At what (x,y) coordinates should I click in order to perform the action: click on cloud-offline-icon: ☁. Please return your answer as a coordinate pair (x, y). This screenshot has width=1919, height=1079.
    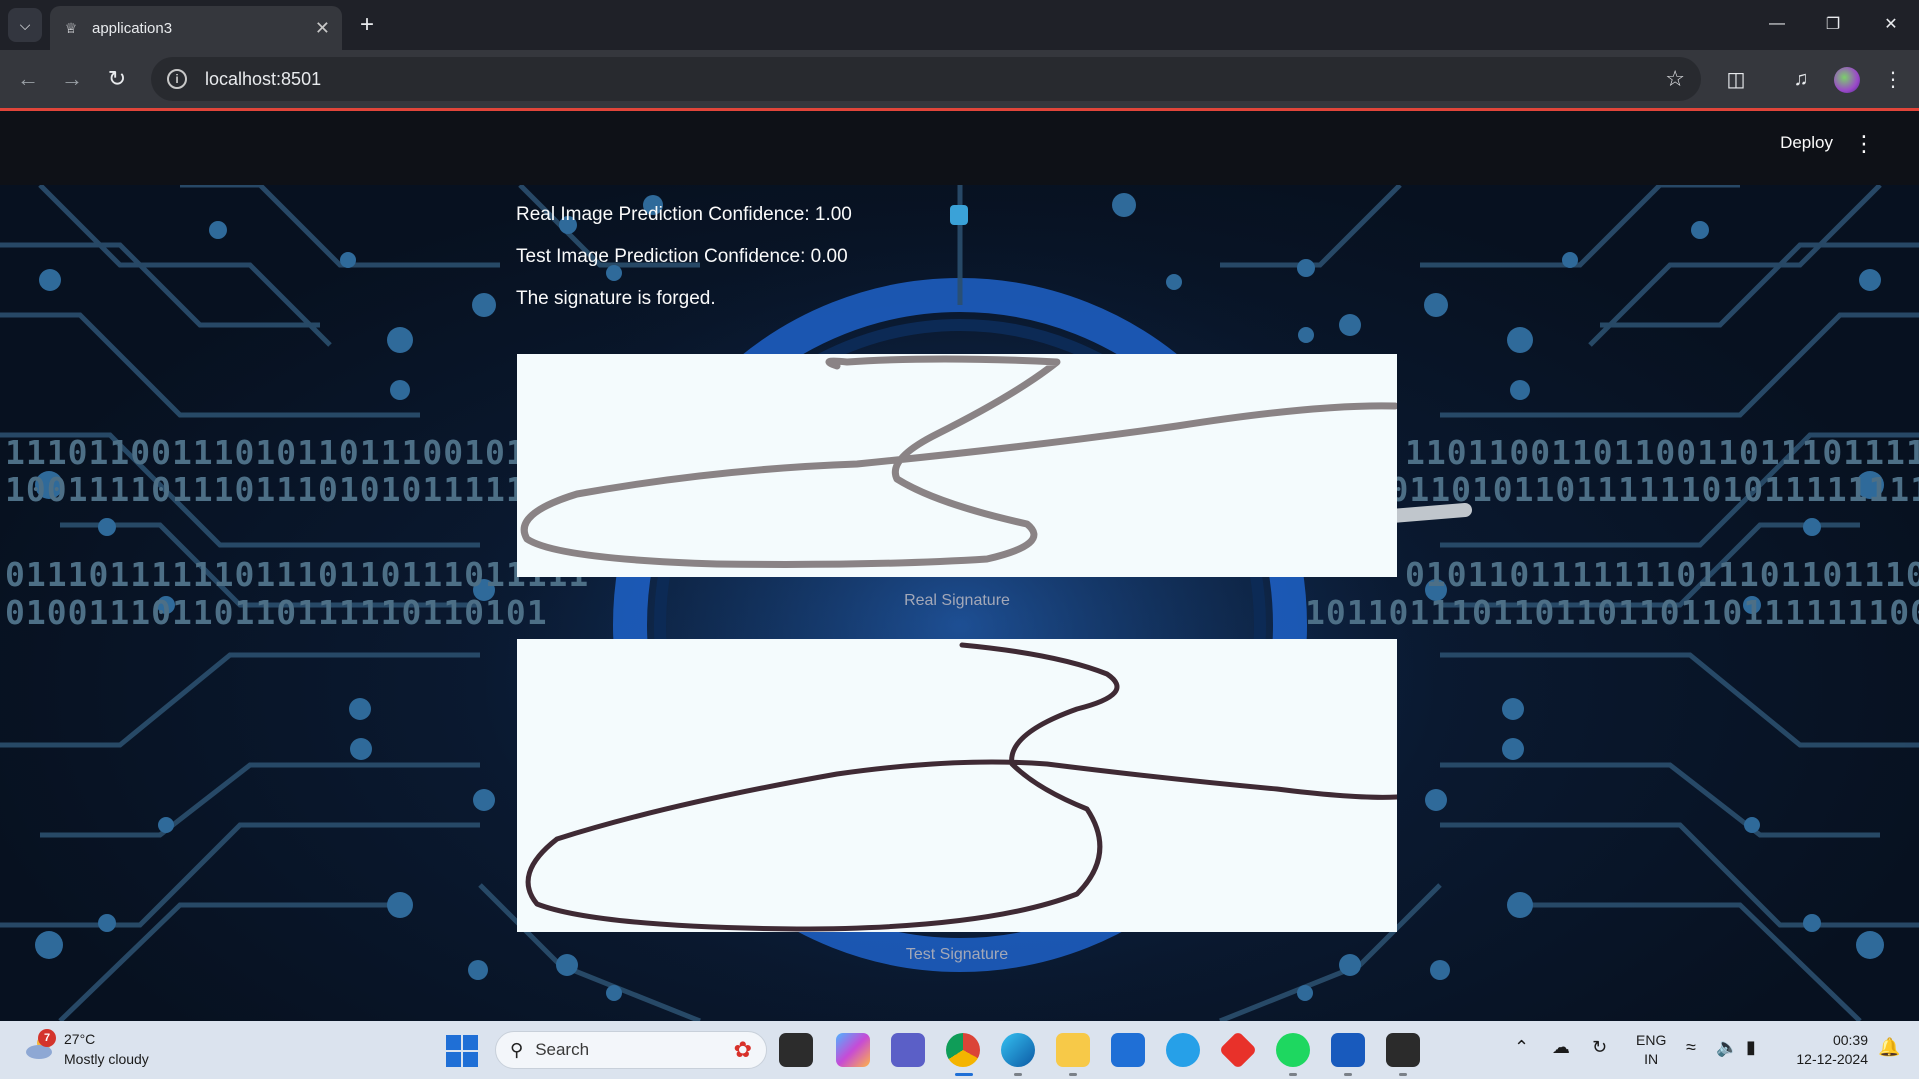
    Looking at the image, I should click on (1561, 1047).